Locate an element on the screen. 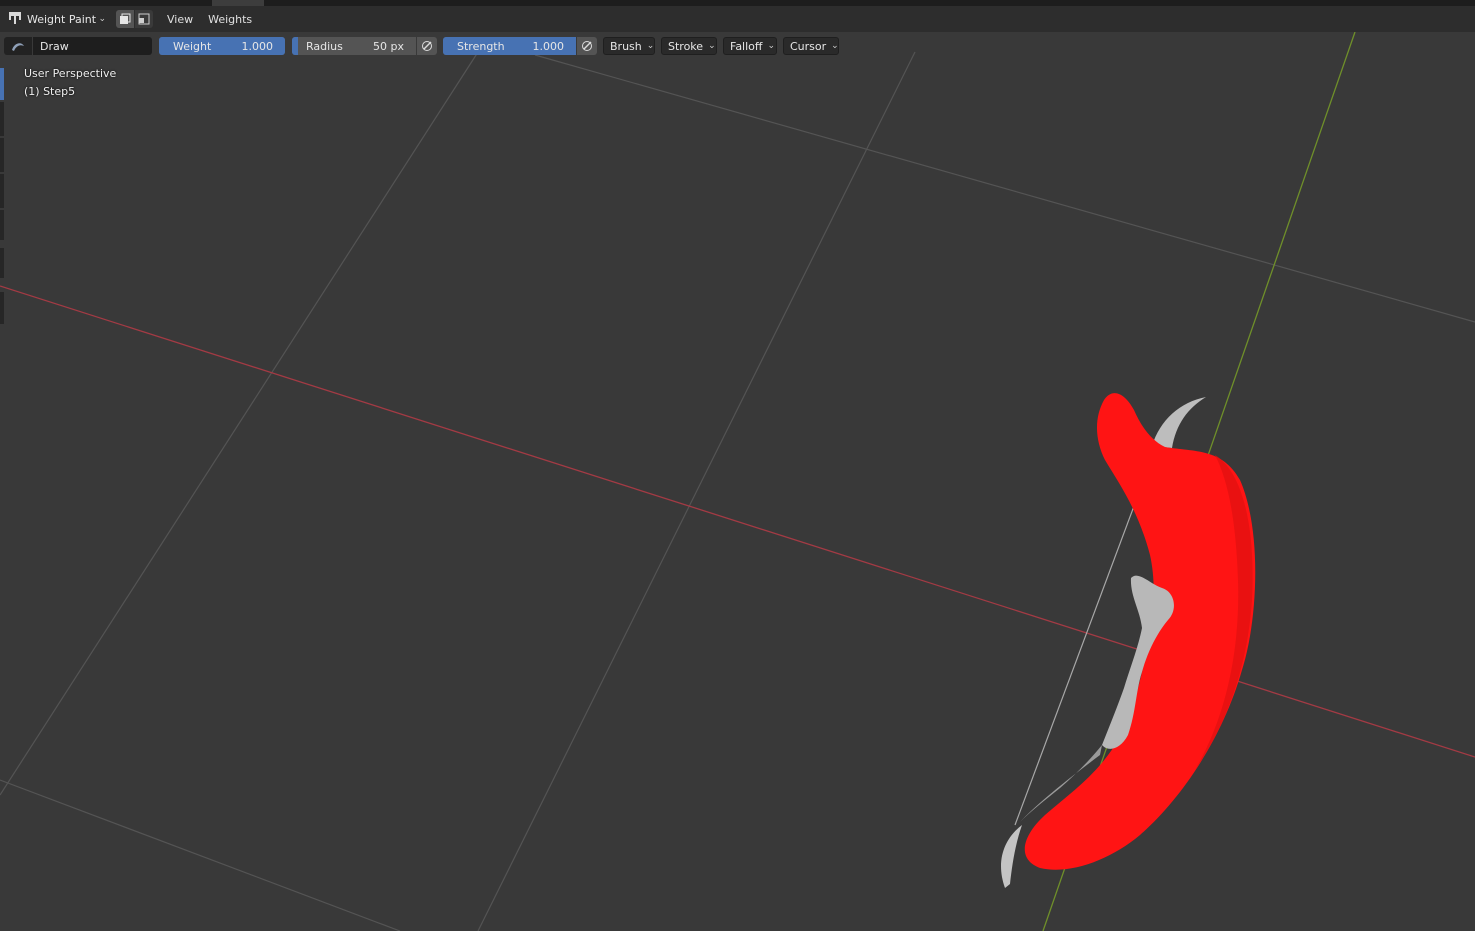 The height and width of the screenshot is (931, 1475). radius-label: Radius is located at coordinates (324, 46).